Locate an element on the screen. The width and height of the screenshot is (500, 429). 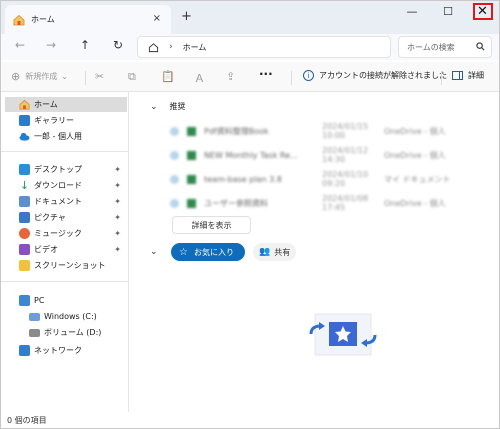
details-pane-icon is located at coordinates (457, 75).